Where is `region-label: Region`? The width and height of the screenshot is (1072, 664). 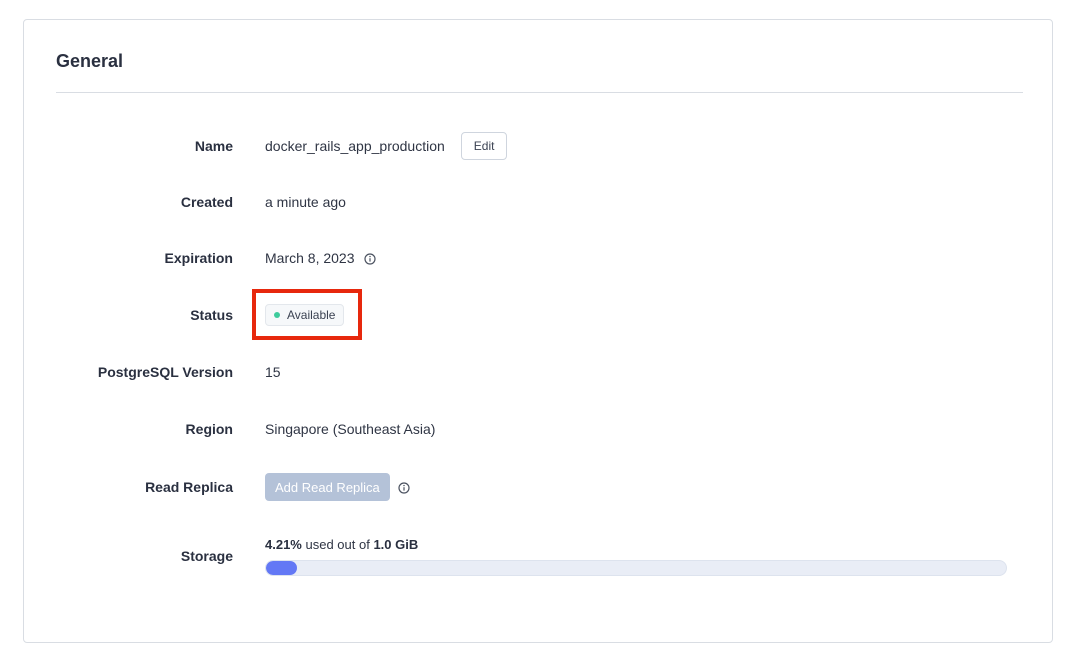
region-label: Region is located at coordinates (209, 429).